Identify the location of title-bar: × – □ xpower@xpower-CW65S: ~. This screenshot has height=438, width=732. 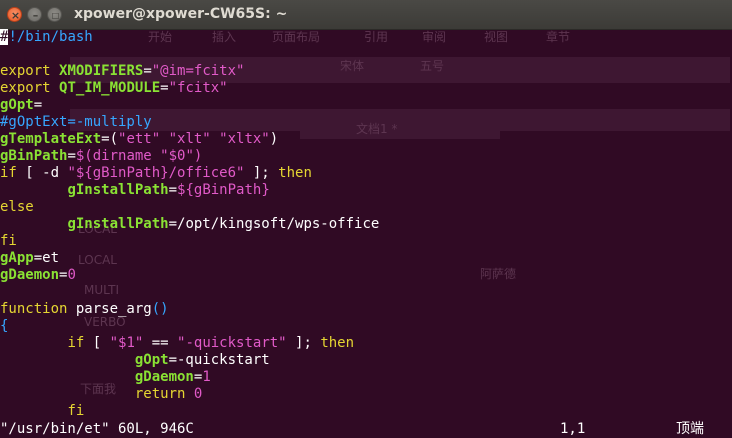
(366, 15).